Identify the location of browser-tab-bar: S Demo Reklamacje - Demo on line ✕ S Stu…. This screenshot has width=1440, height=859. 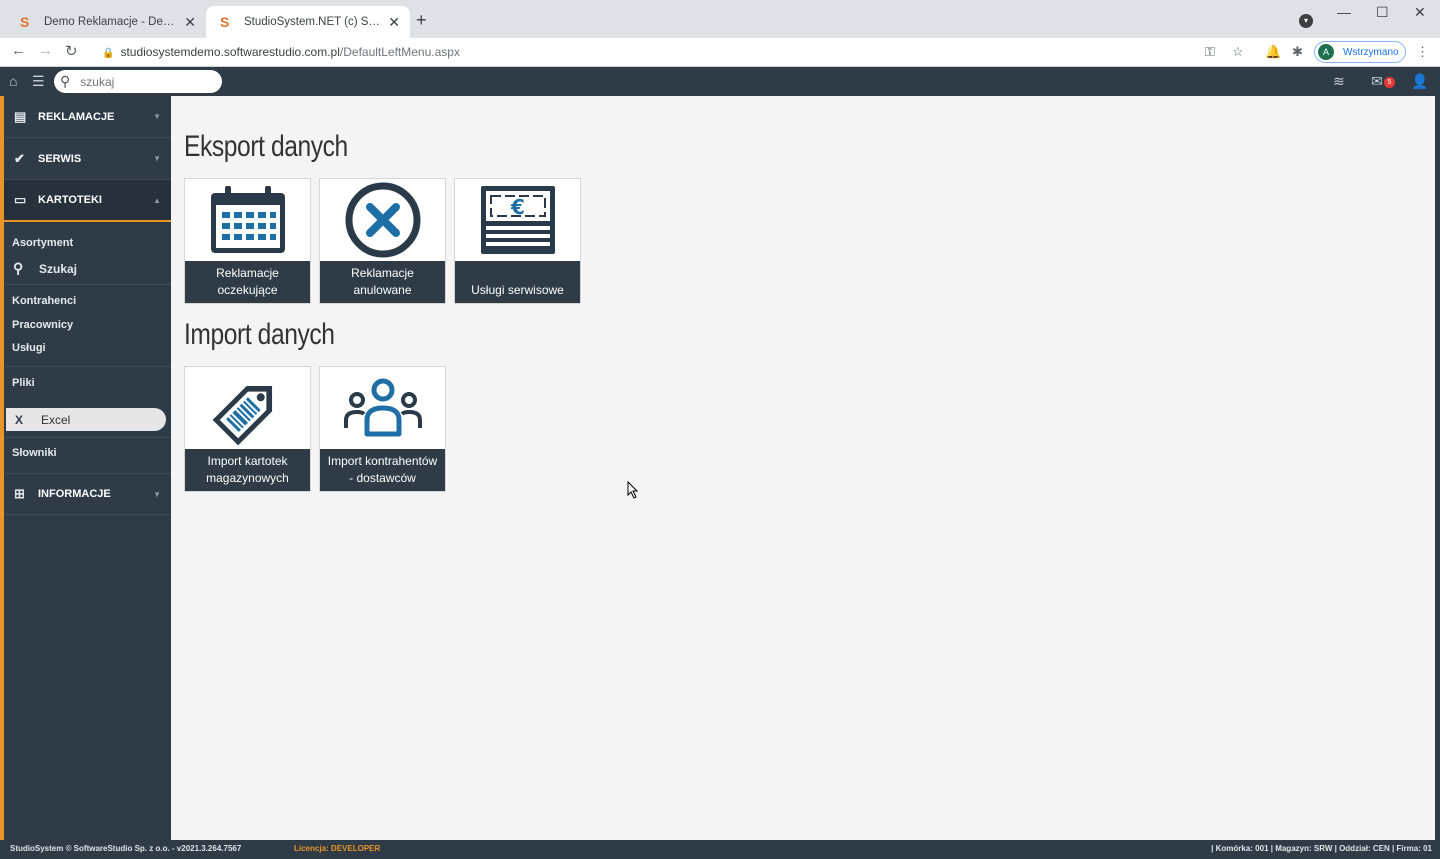
(720, 19).